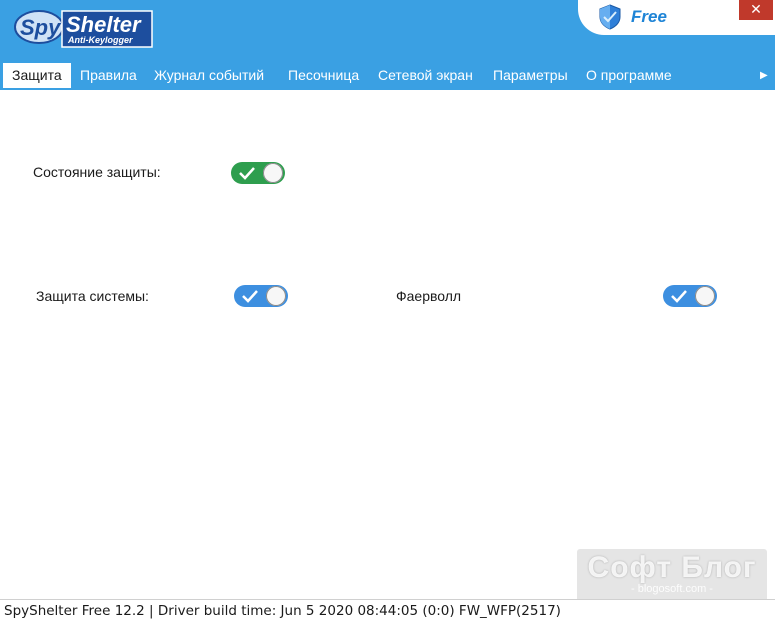 Image resolution: width=775 pixels, height=622 pixels. Describe the element at coordinates (258, 173) in the screenshot. I see `protection-status-toggle` at that location.